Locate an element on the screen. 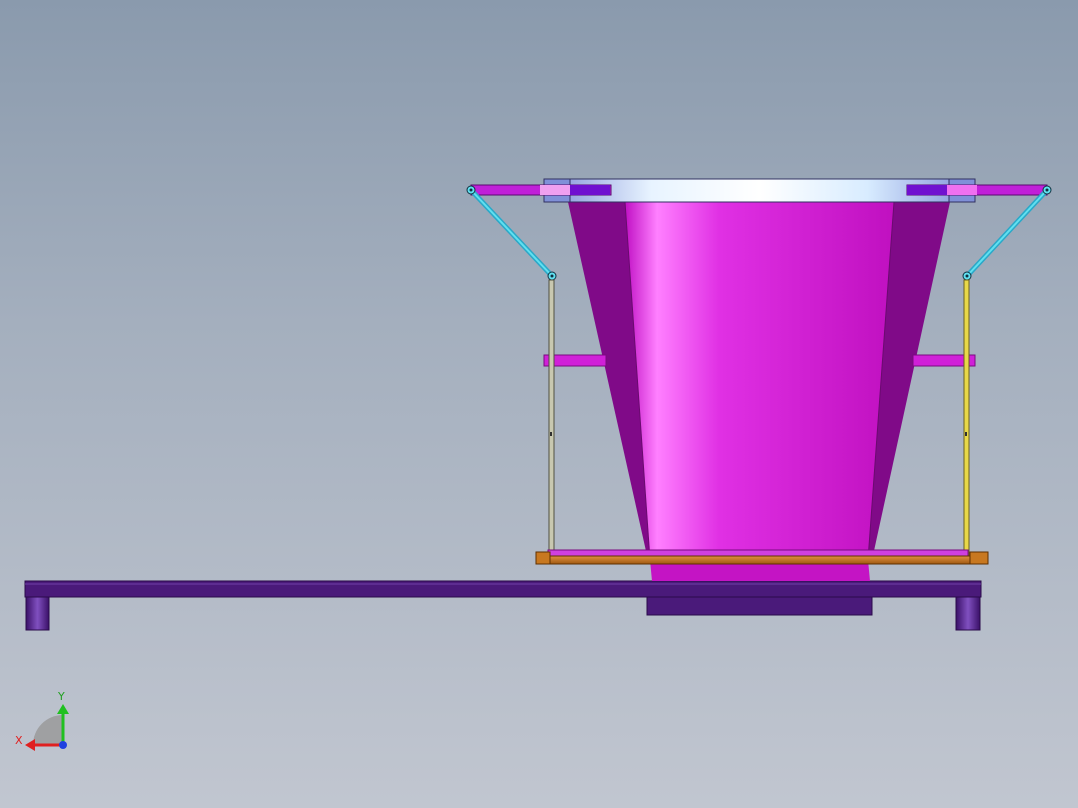 This screenshot has width=1078, height=808. orientation-triad: Y X is located at coordinates (42, 720).